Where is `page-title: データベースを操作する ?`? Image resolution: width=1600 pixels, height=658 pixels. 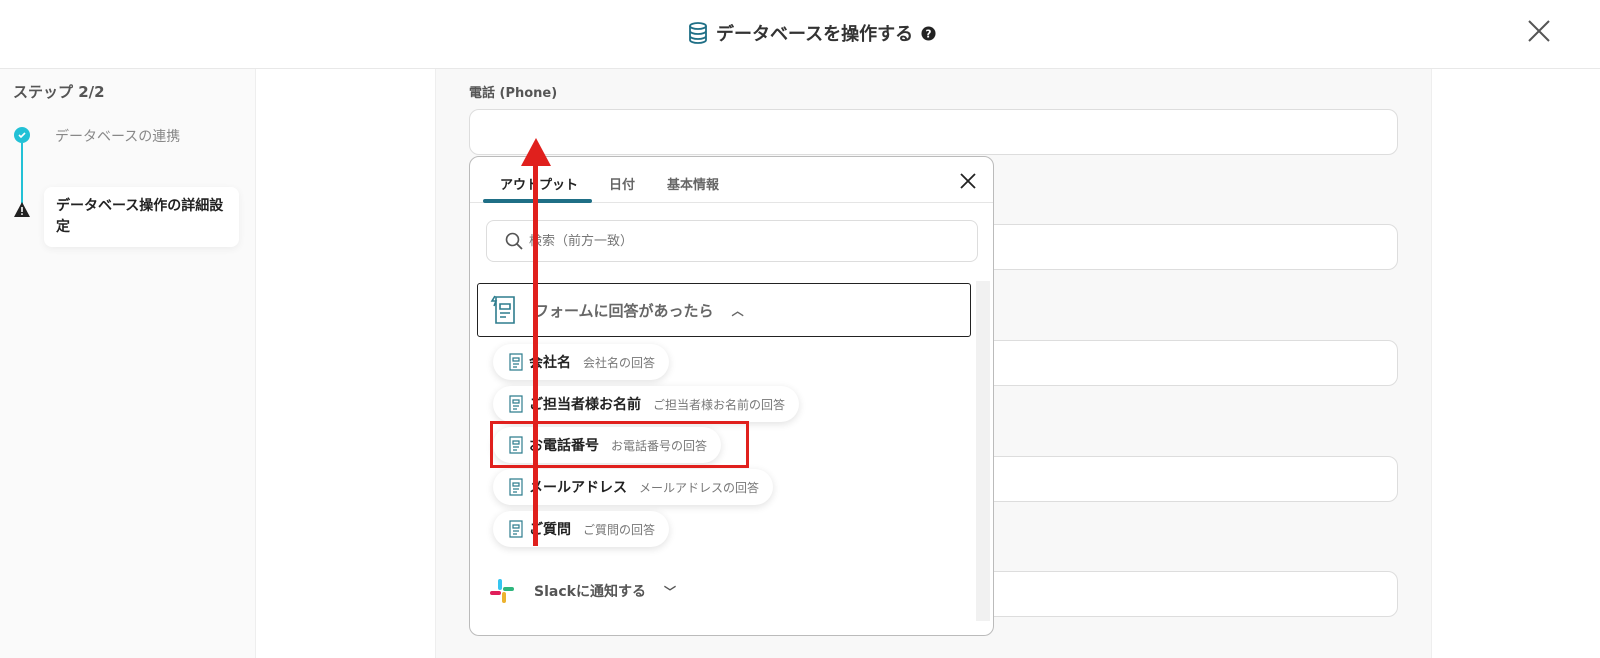
page-title: データベースを操作する ? is located at coordinates (812, 33).